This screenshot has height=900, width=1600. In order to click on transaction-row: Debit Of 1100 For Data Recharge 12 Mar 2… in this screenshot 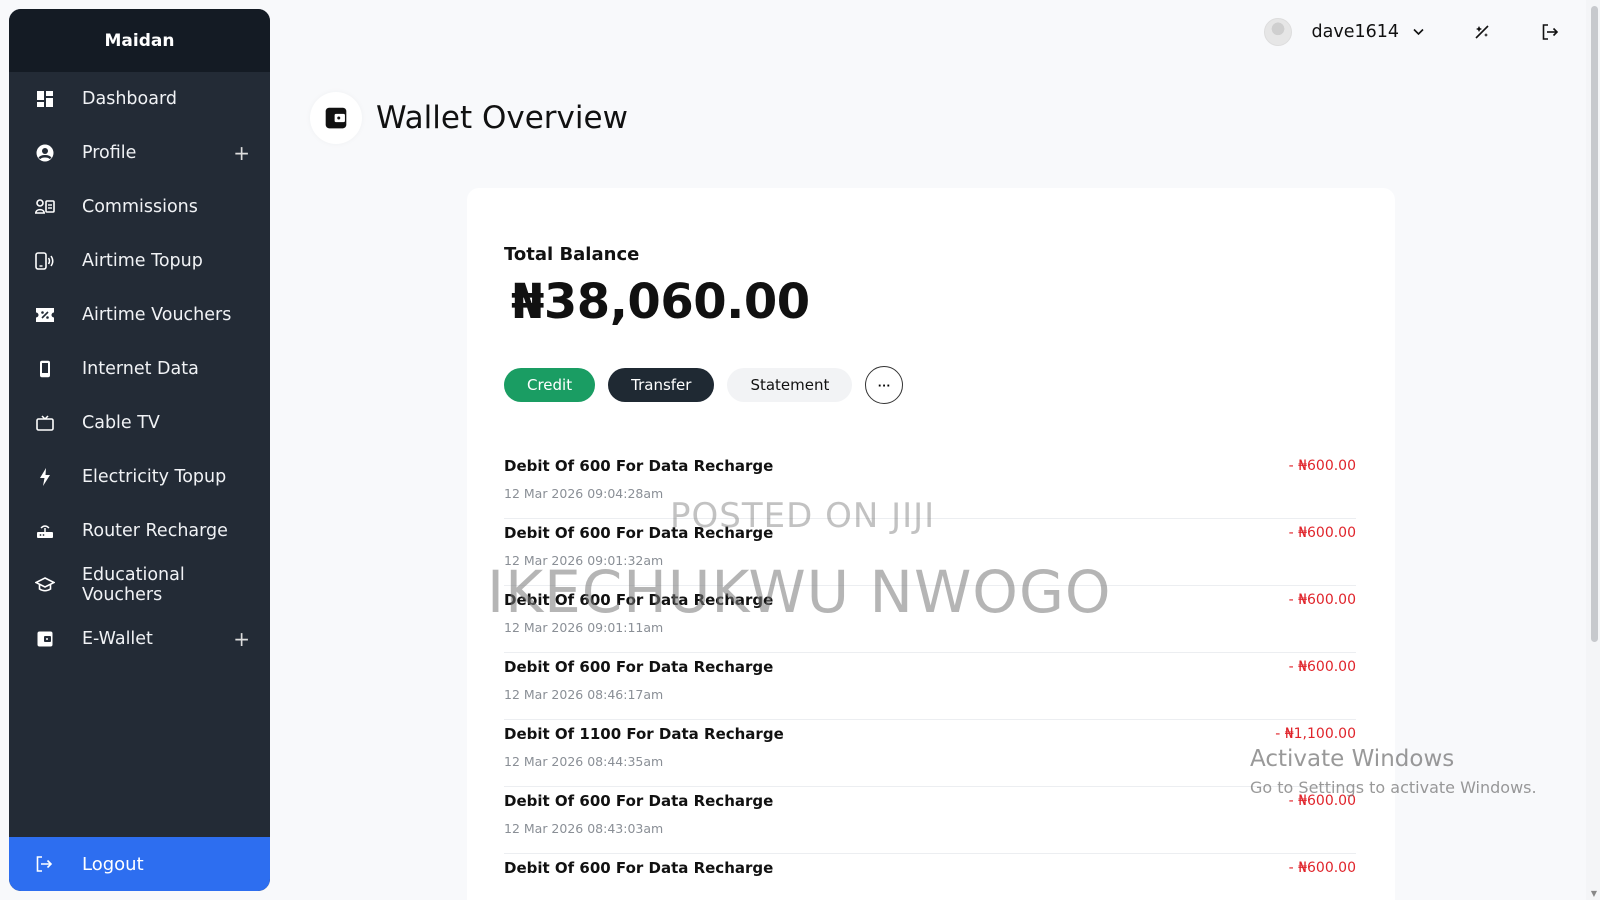, I will do `click(930, 753)`.